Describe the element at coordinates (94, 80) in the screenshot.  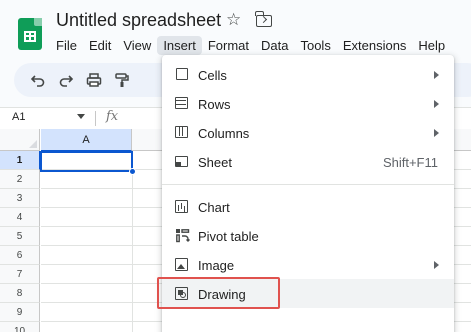
I see `print-icon` at that location.